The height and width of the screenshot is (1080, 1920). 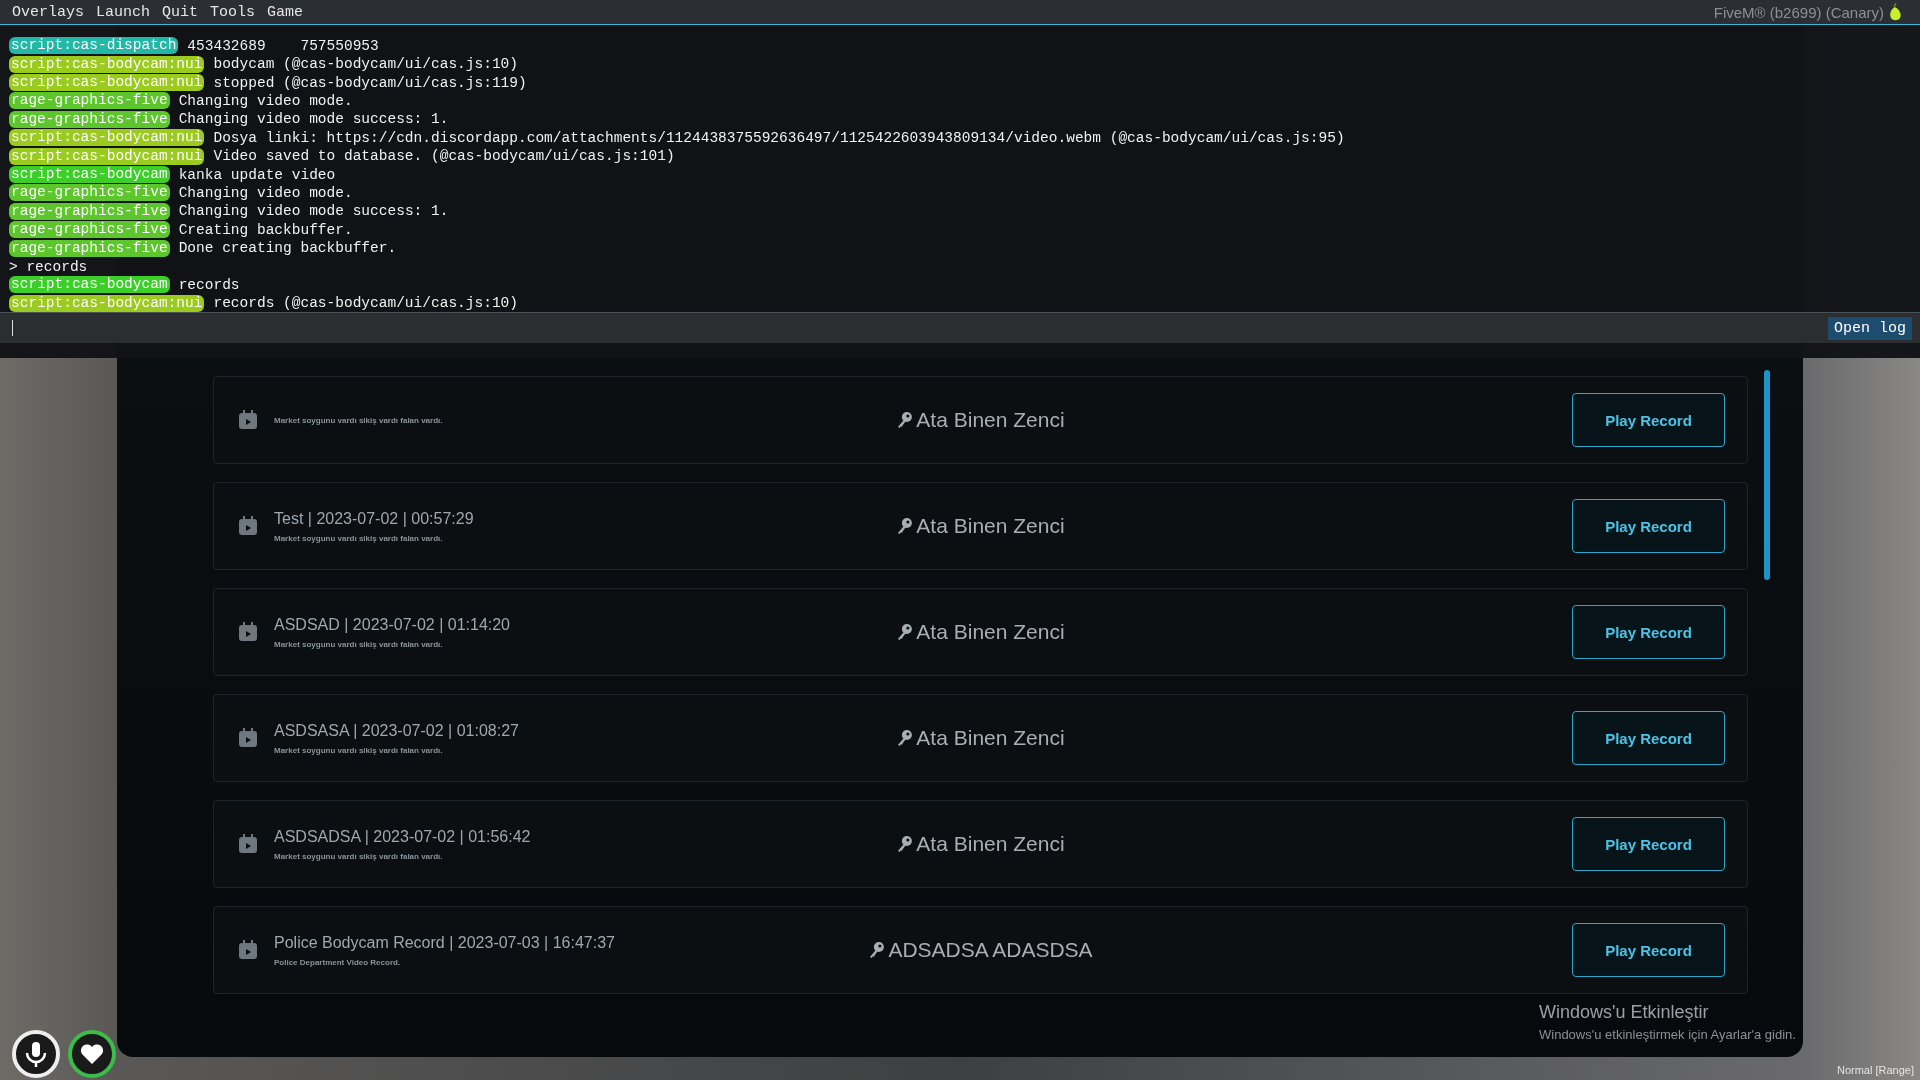 What do you see at coordinates (1767, 475) in the screenshot?
I see `scrollbar` at bounding box center [1767, 475].